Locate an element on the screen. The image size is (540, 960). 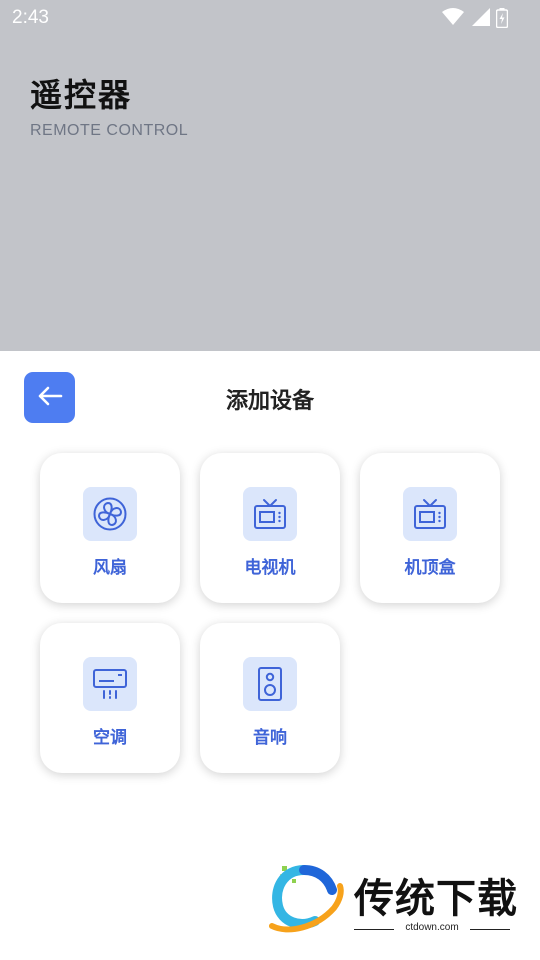
wifi-icon is located at coordinates (453, 19).